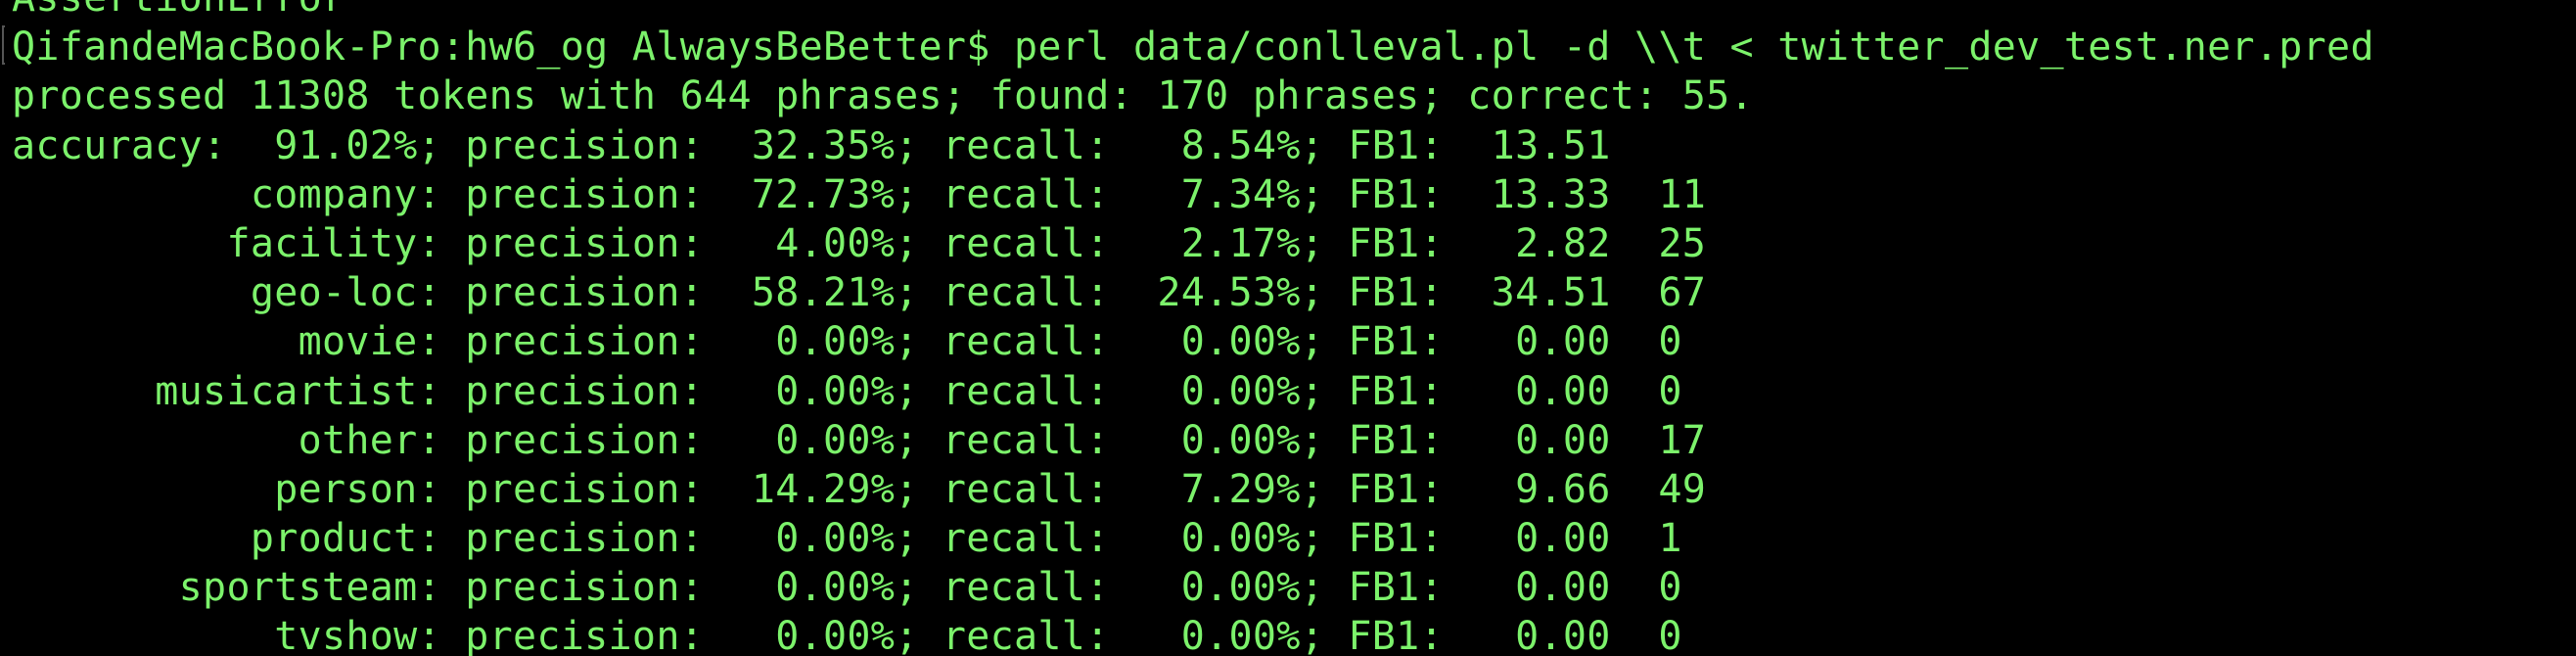 The width and height of the screenshot is (2576, 656). What do you see at coordinates (3, 45) in the screenshot?
I see `selection-marker` at bounding box center [3, 45].